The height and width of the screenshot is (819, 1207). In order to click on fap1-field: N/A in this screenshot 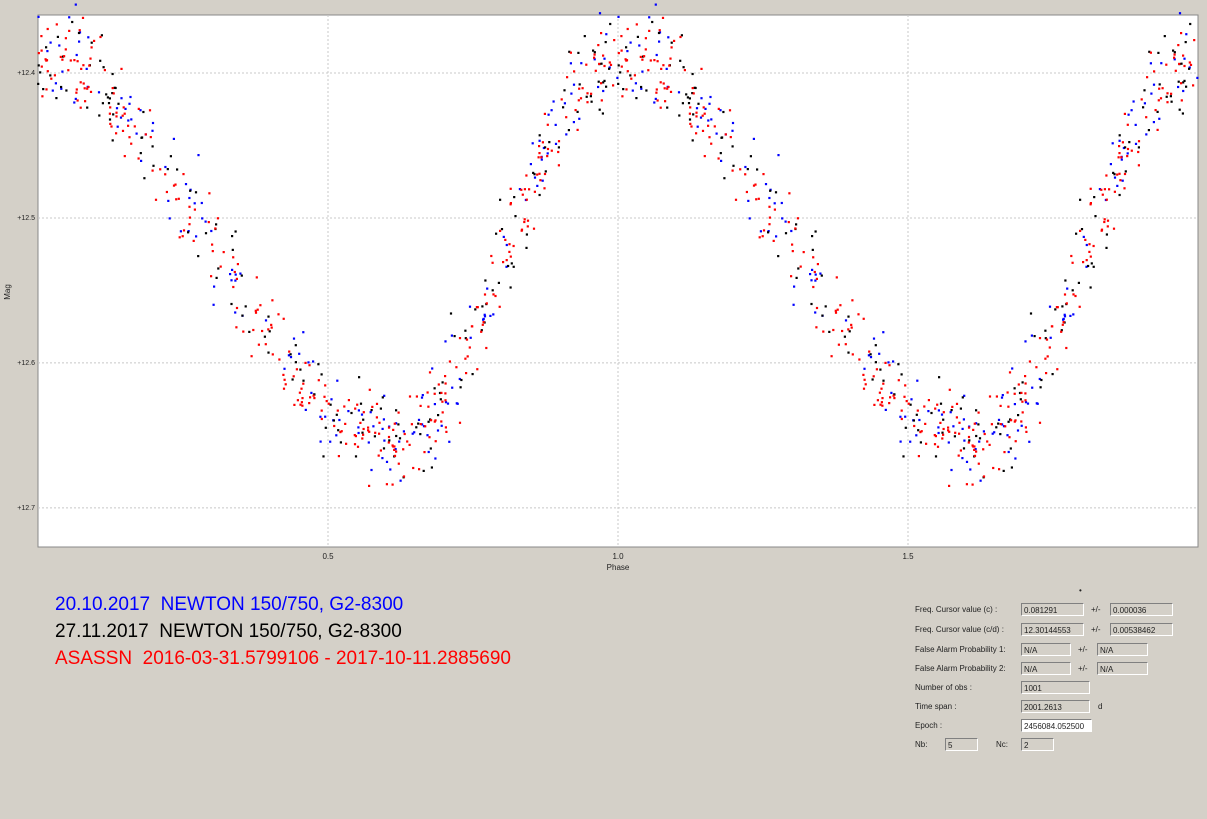, I will do `click(1046, 649)`.